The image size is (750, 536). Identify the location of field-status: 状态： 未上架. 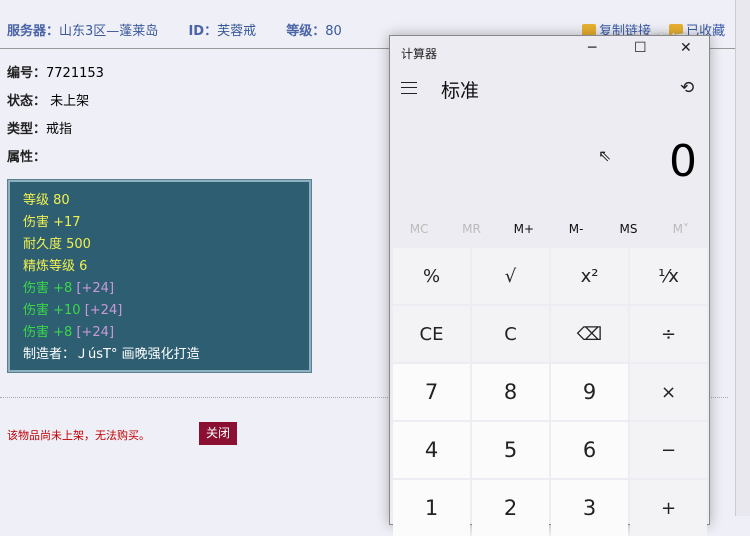
(48, 101).